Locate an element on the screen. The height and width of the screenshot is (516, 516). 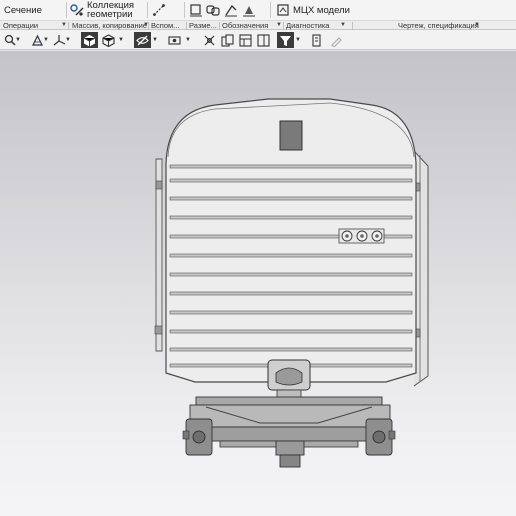
display-mode-icon is located at coordinates (89, 40).